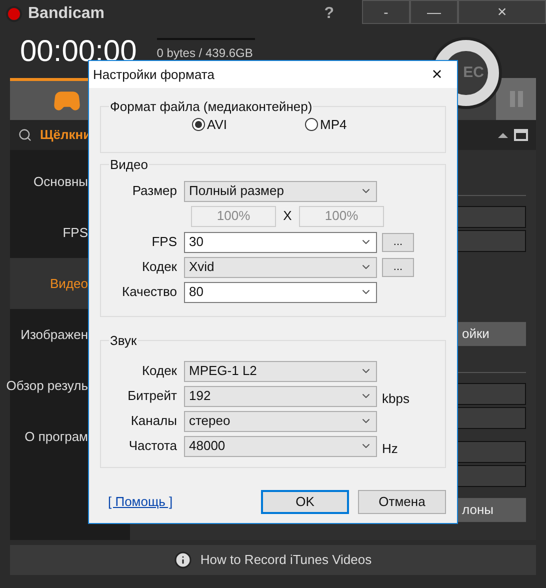  What do you see at coordinates (287, 216) in the screenshot?
I see `times-label: X` at bounding box center [287, 216].